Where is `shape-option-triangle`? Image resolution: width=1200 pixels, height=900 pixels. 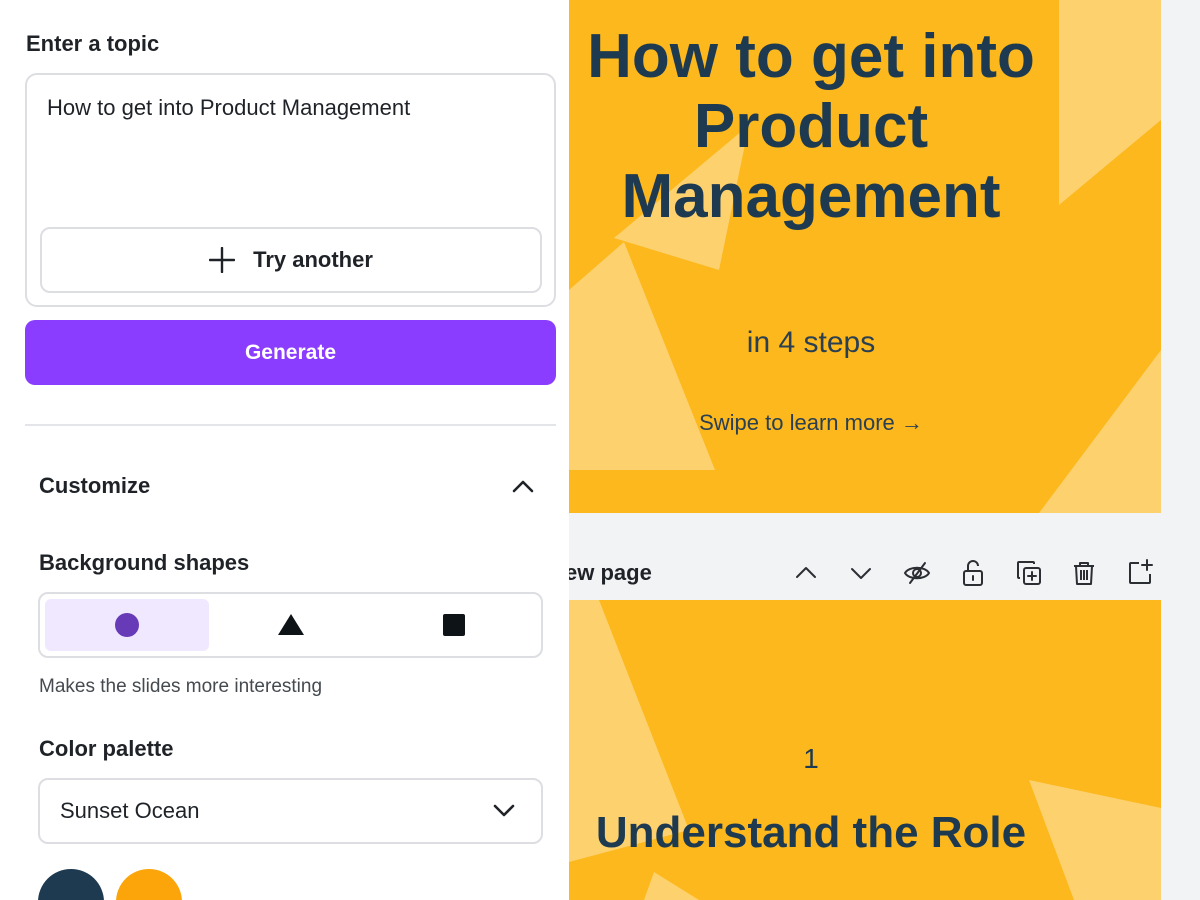
shape-option-triangle is located at coordinates (291, 625).